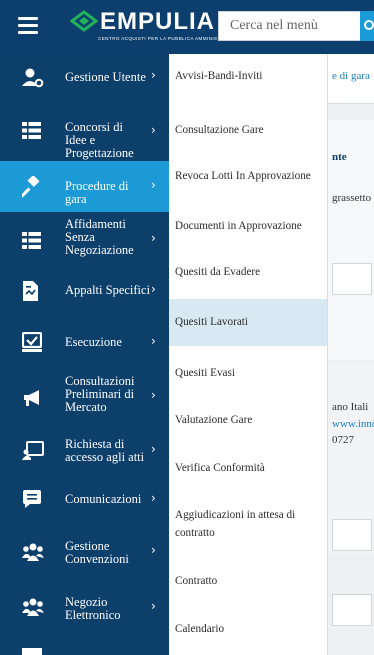 Image resolution: width=374 pixels, height=655 pixels. I want to click on sidebar-item-negozio-elettronico: Negozio Elettronico ›, so click(84, 608).